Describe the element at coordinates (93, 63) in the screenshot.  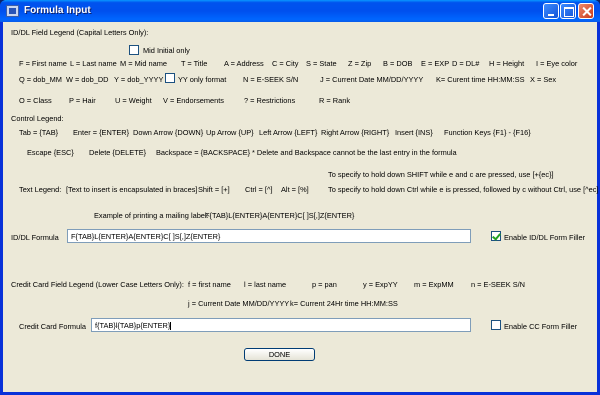
I see `legend-item: L = Last name` at that location.